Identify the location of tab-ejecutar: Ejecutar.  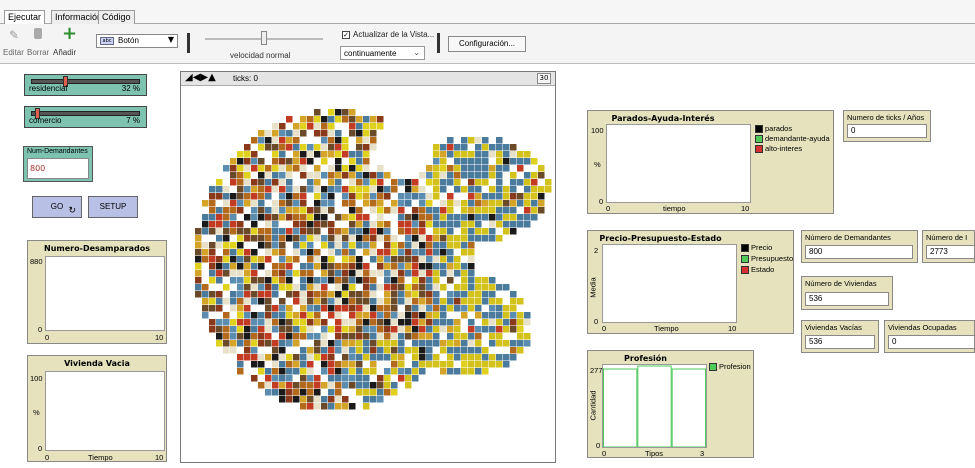
(25, 17).